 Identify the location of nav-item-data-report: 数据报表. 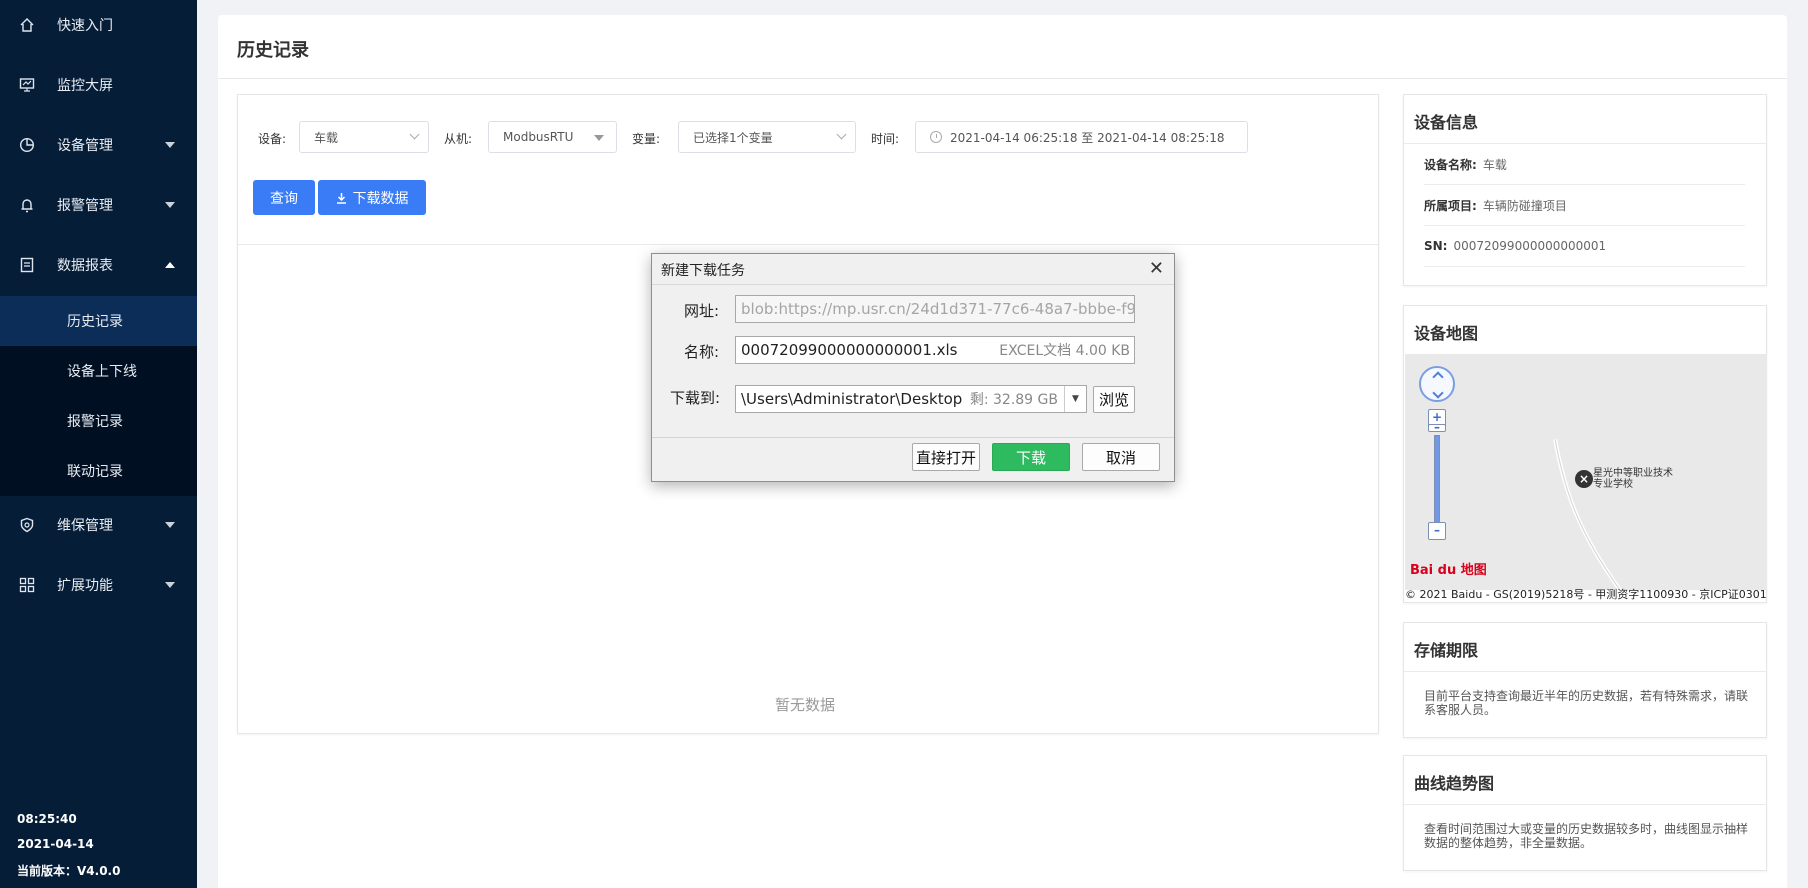
(98, 265).